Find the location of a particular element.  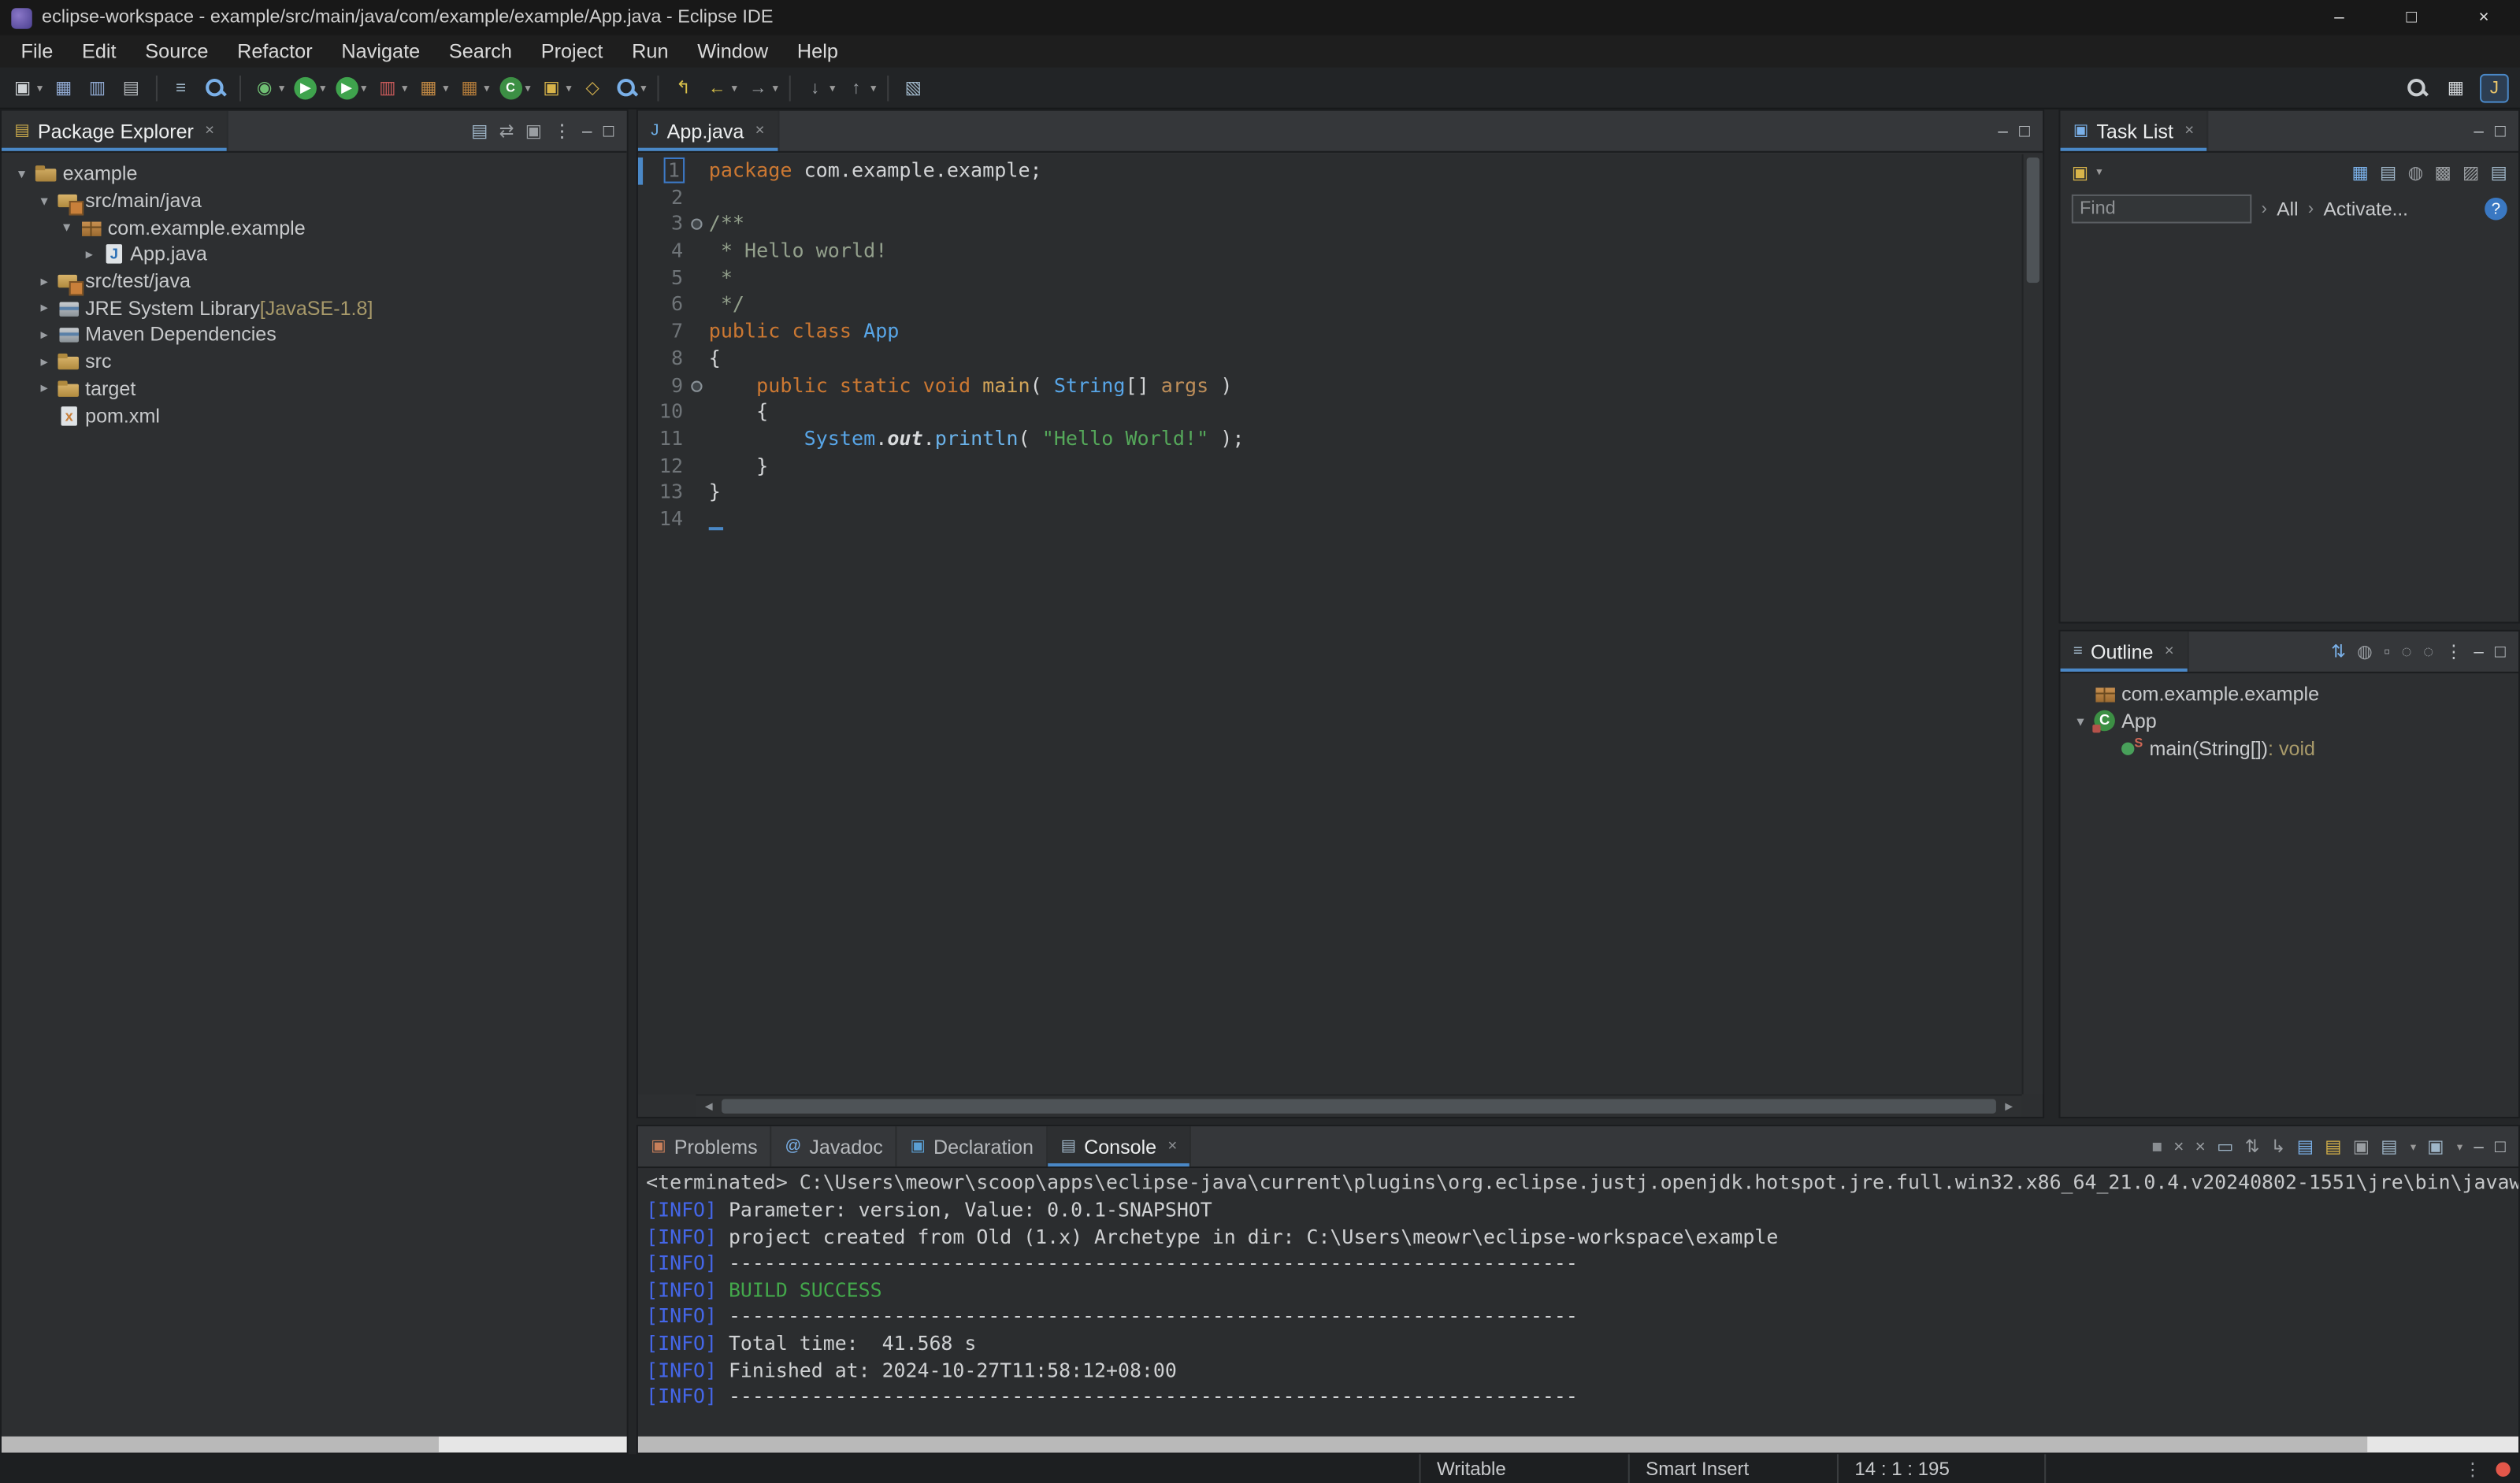

outline-item-main-string-: Smain(String[]) : void is located at coordinates (2289, 748).